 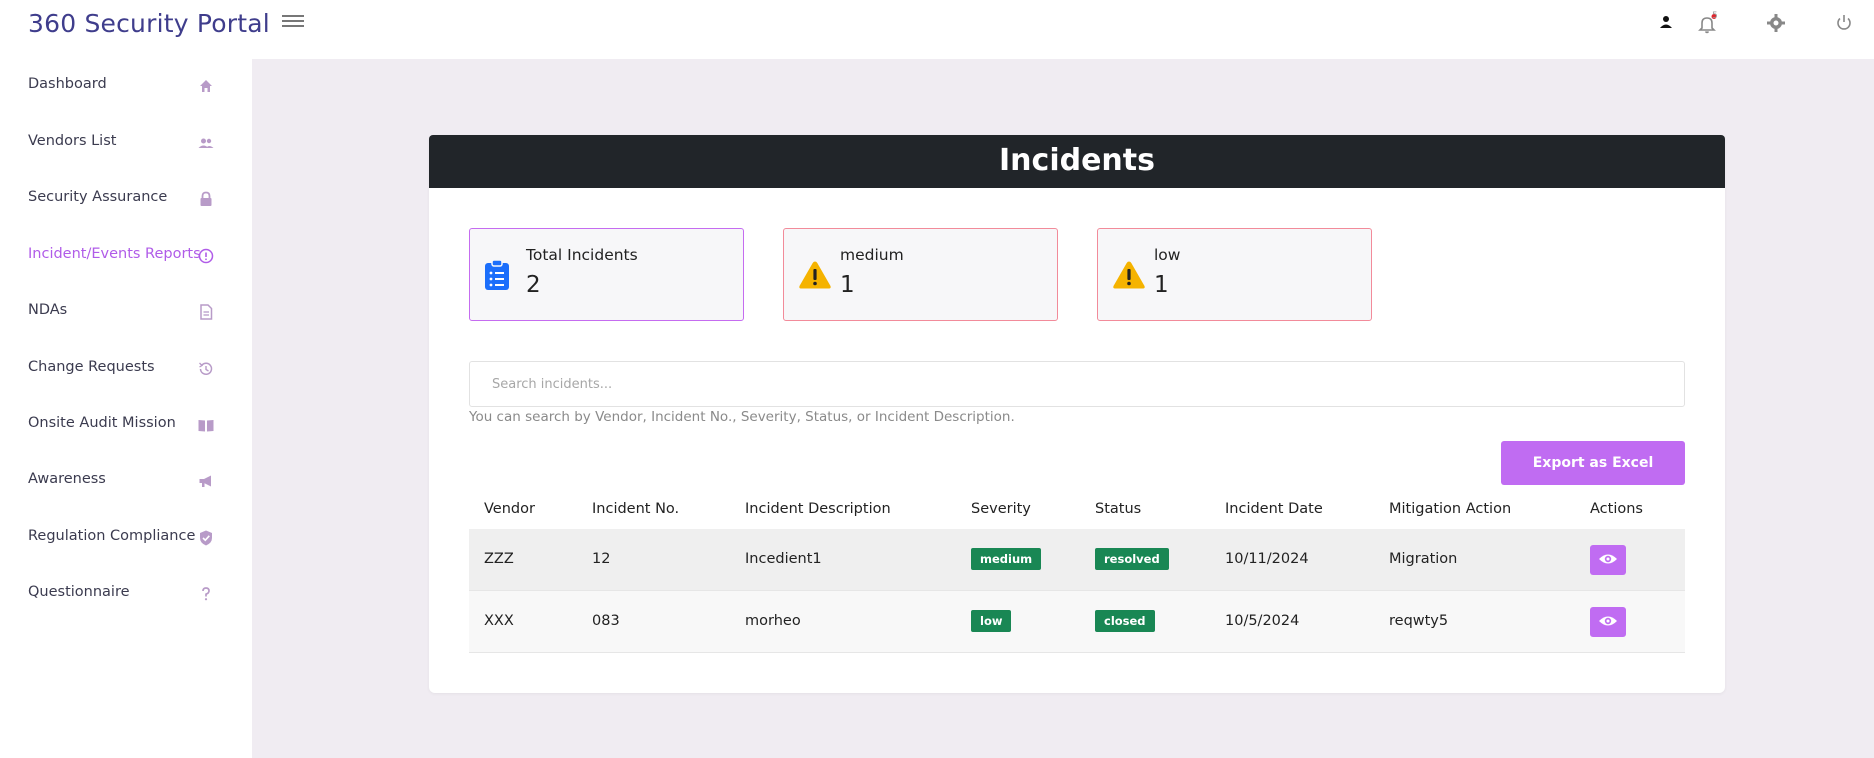 I want to click on cell-vendor: XXX, so click(x=499, y=621).